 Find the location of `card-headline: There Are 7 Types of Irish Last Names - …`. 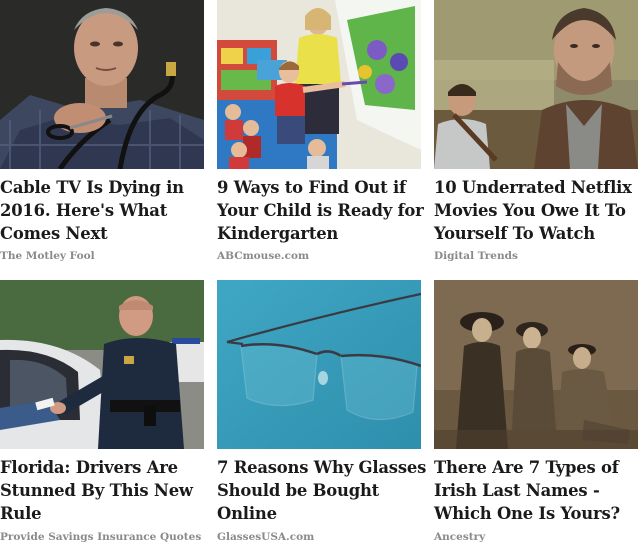

card-headline: There Are 7 Types of Irish Last Names - … is located at coordinates (538, 490).